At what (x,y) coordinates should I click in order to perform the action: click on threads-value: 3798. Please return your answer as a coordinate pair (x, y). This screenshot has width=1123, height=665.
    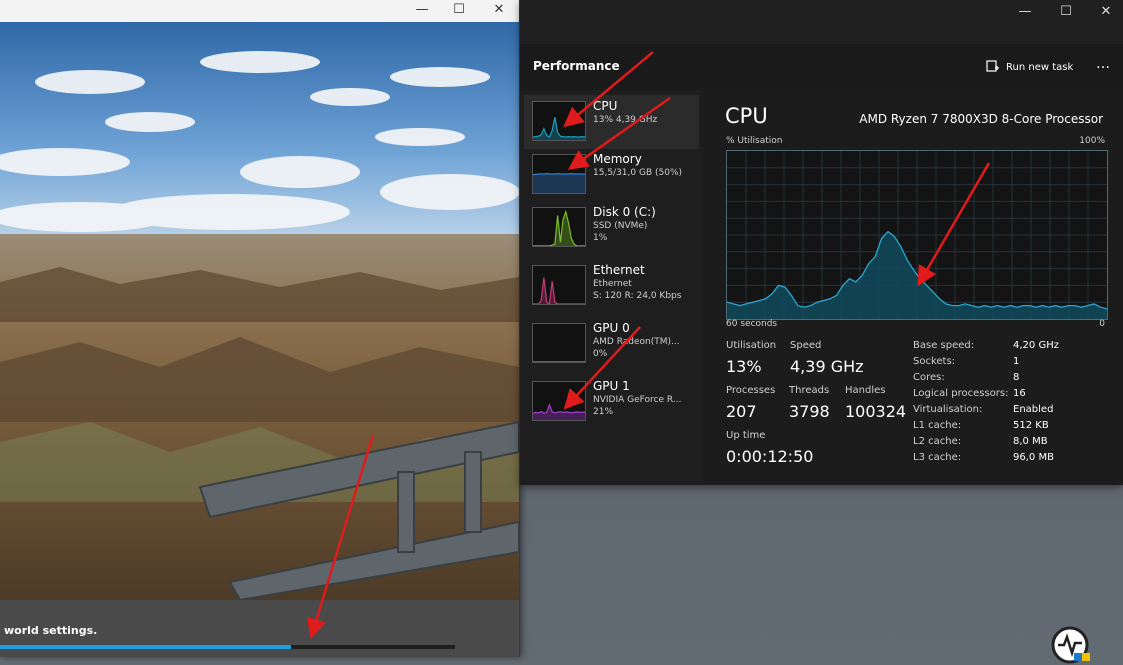
    Looking at the image, I should click on (809, 411).